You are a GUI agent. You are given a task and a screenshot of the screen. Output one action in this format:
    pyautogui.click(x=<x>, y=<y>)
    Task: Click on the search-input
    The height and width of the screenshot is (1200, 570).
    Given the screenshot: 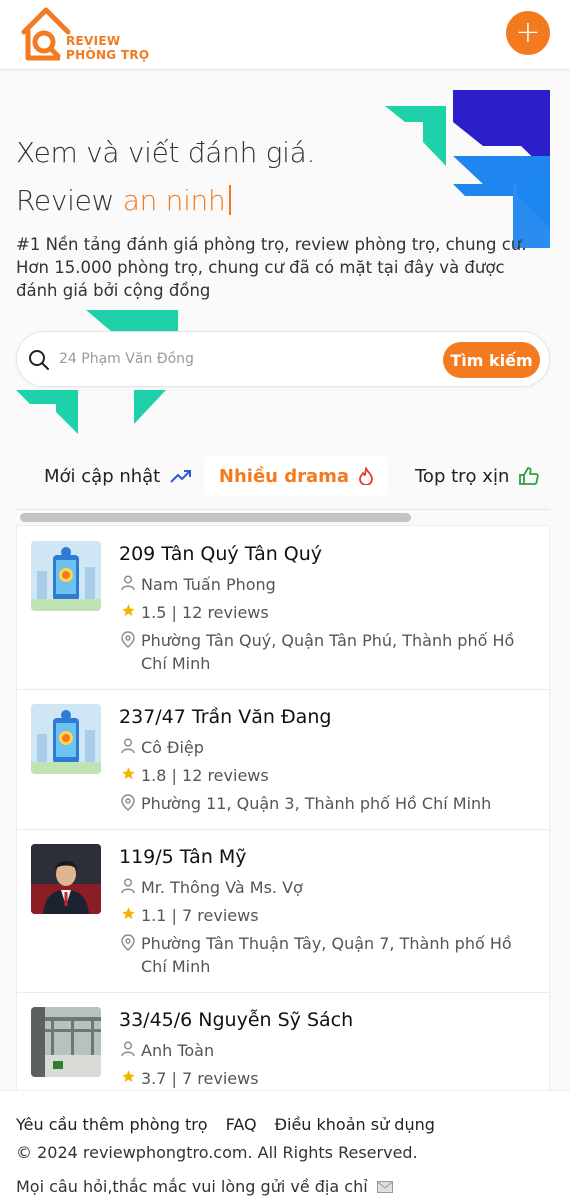 What is the action you would take?
    pyautogui.click(x=249, y=359)
    